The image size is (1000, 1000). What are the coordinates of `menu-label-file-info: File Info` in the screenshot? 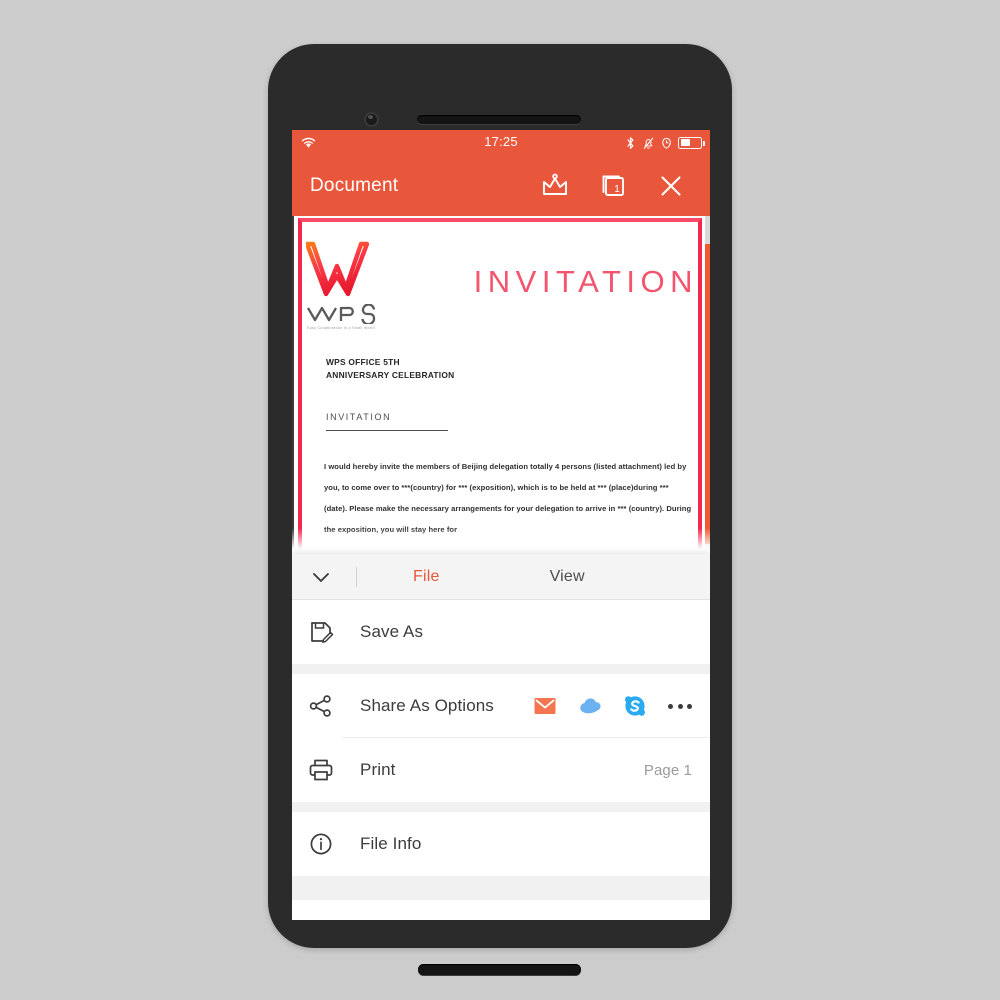 It's located at (391, 843).